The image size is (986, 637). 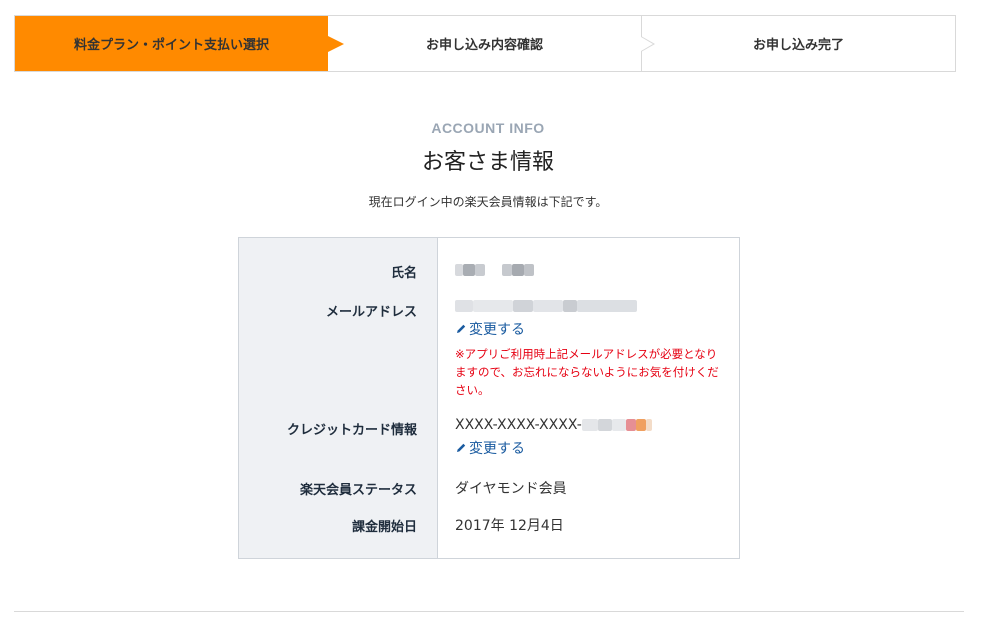 I want to click on card-change-link: 変更する, so click(x=490, y=448).